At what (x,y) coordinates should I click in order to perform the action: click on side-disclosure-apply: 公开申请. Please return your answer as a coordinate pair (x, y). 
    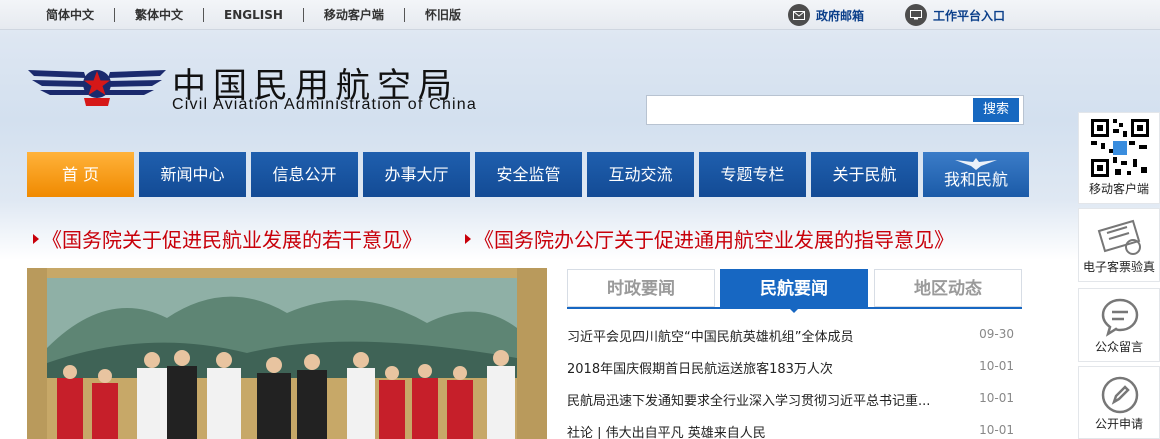
    Looking at the image, I should click on (1119, 402).